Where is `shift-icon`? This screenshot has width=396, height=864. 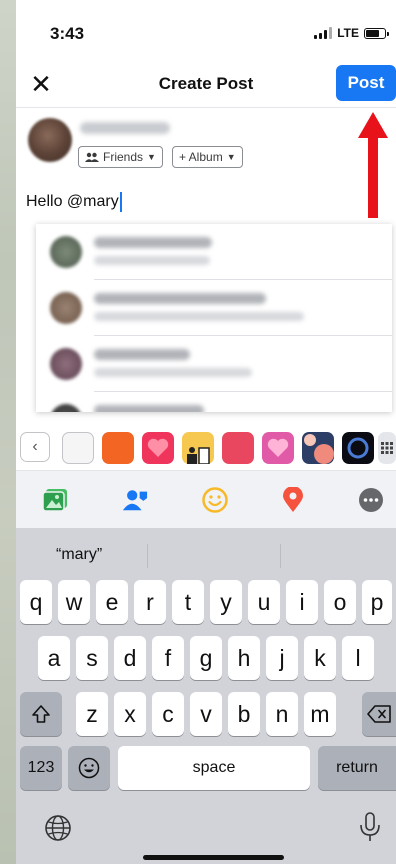 shift-icon is located at coordinates (41, 714).